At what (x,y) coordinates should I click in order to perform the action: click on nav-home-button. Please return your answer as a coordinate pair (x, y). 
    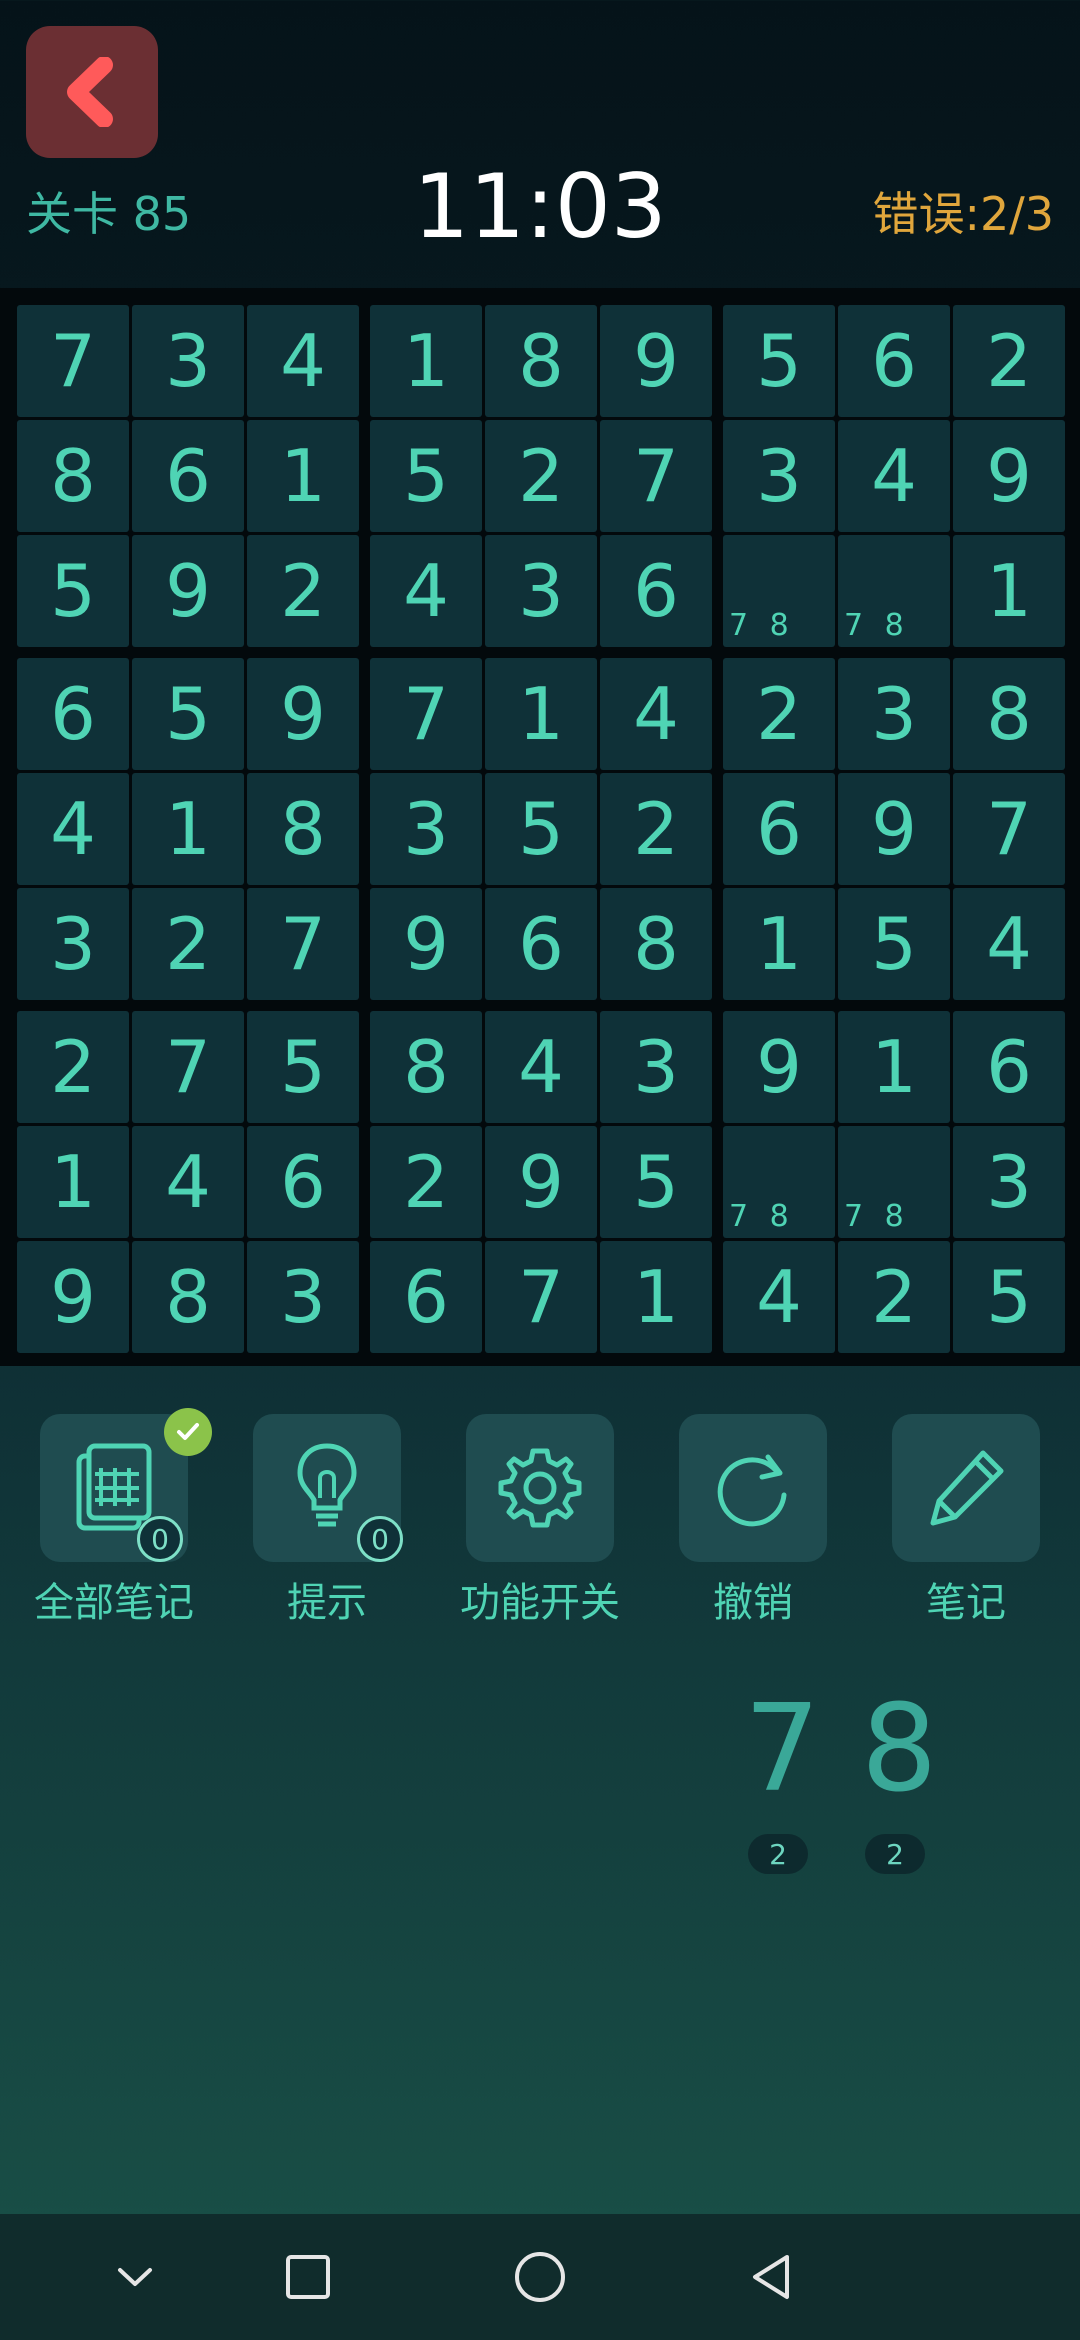
    Looking at the image, I should click on (540, 2277).